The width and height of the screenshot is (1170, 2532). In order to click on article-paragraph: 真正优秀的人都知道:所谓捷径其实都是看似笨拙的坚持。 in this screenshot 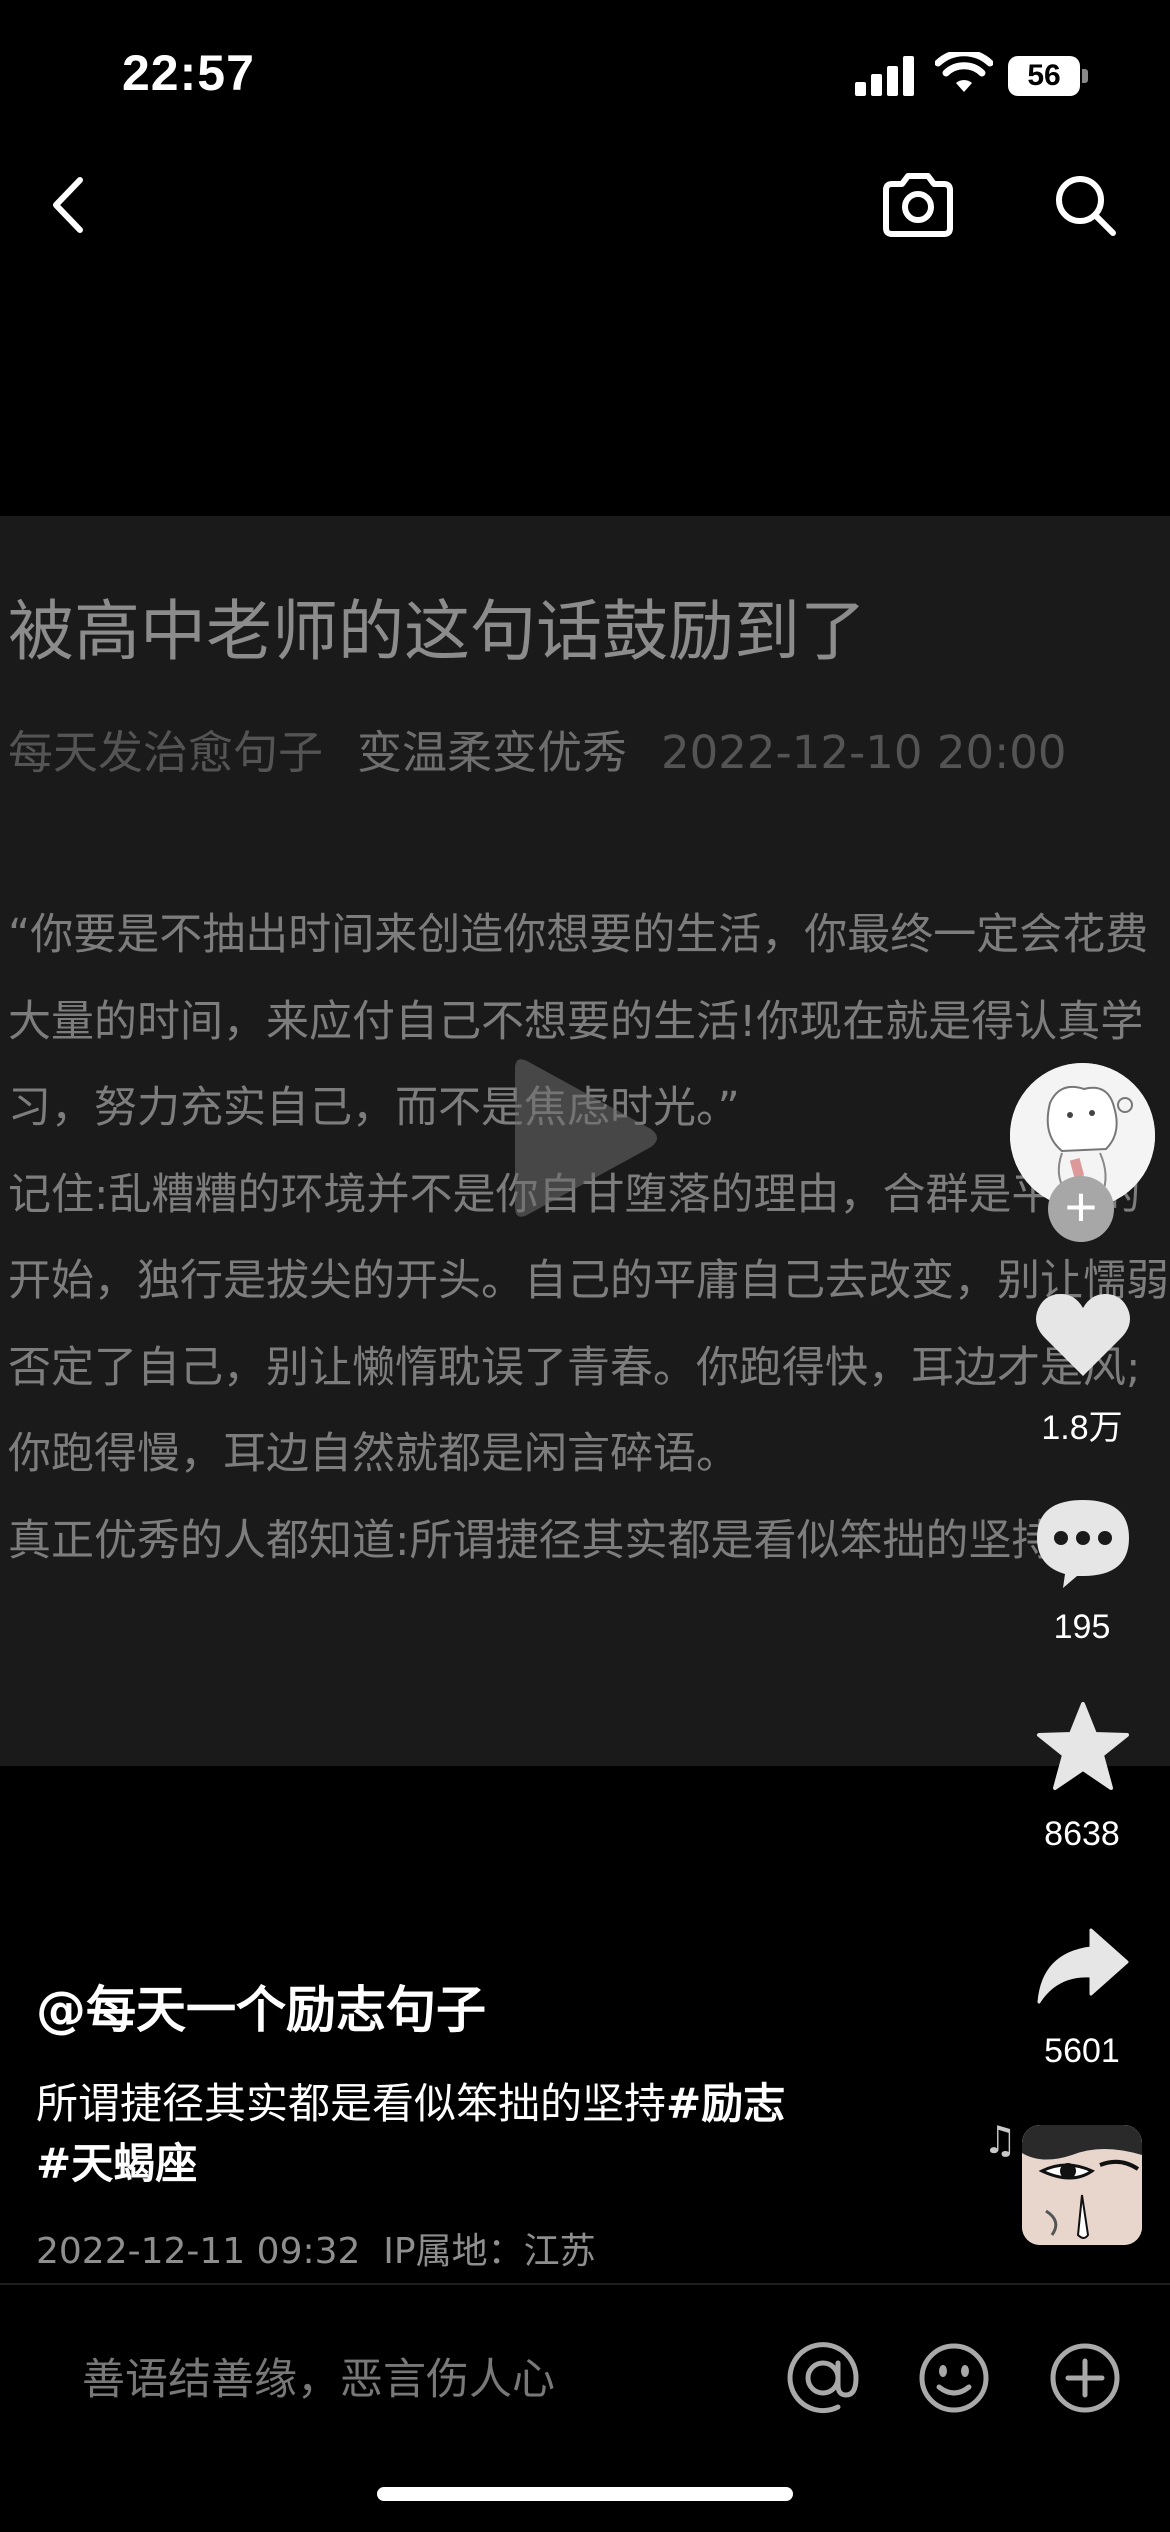, I will do `click(553, 1540)`.